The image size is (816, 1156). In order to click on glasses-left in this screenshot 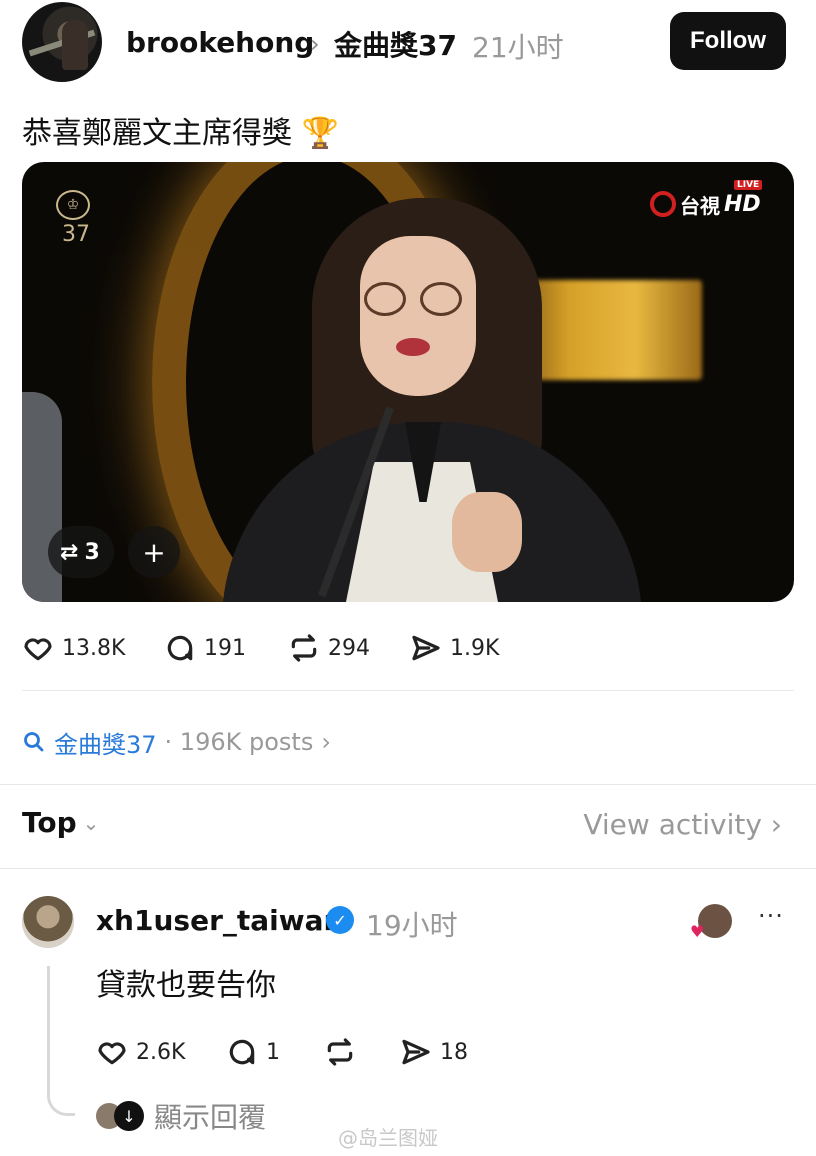, I will do `click(385, 299)`.